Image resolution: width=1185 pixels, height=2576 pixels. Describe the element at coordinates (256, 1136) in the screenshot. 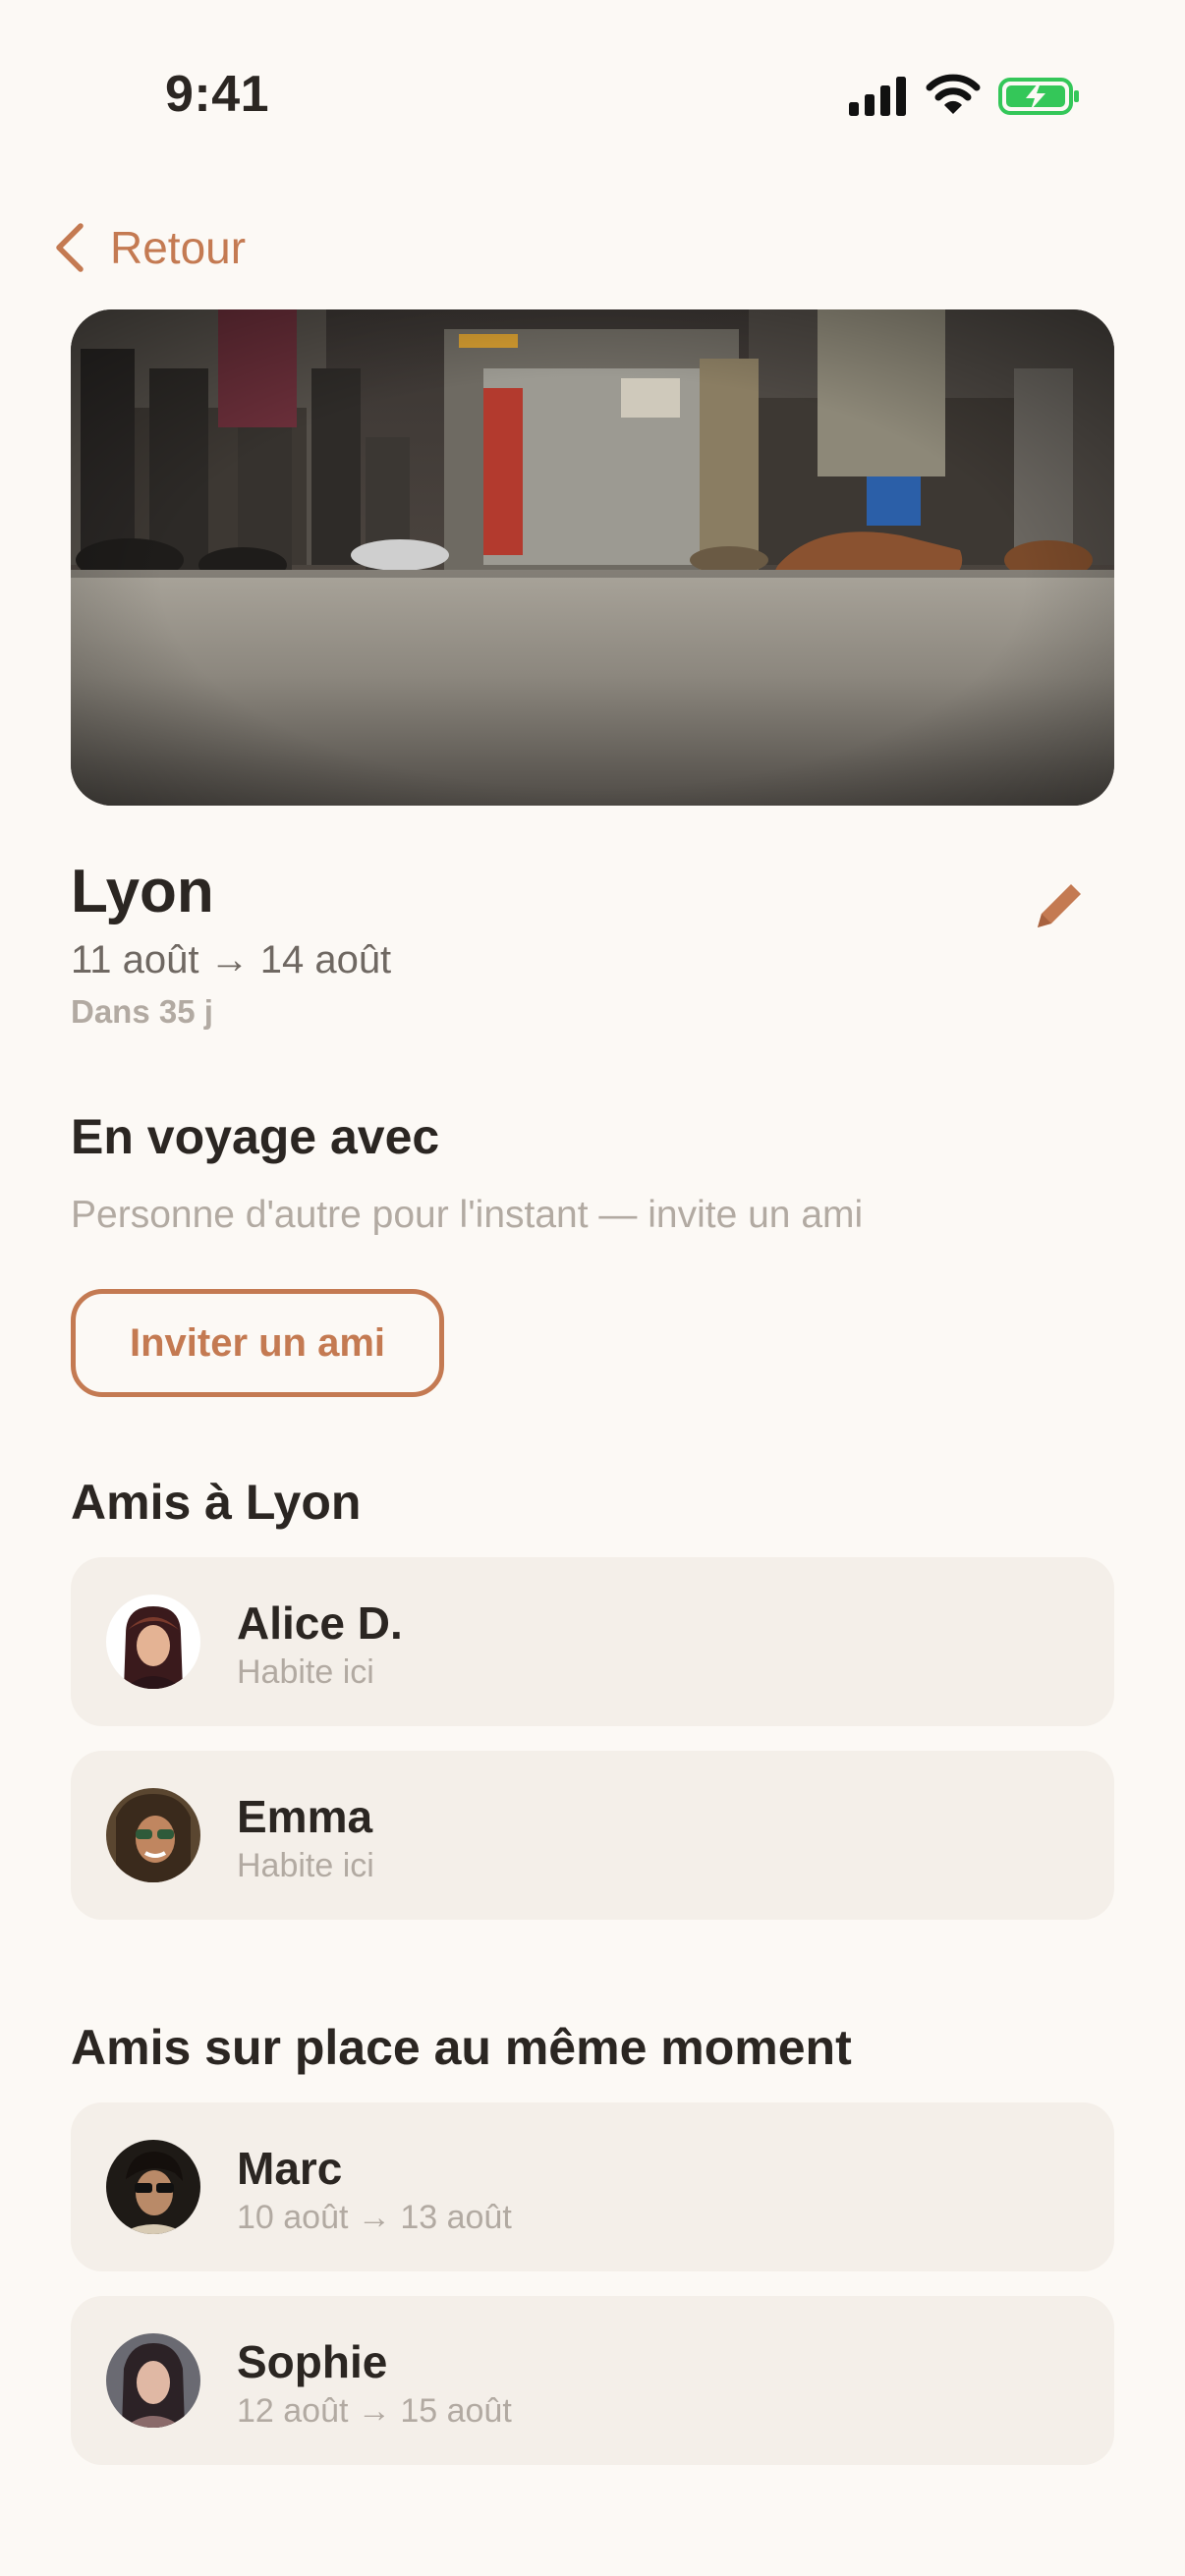

I see `travel-with-title: En voyage avec` at that location.